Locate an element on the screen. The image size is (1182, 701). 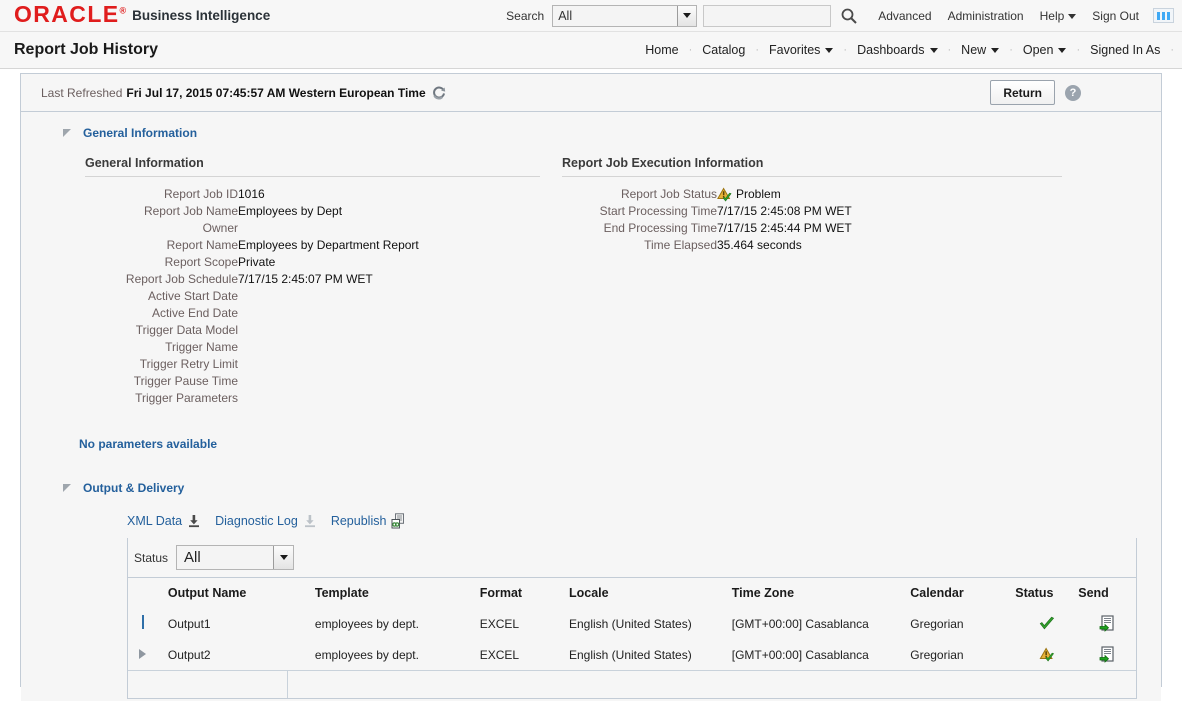
column-header-time-zone: Time Zone is located at coordinates (821, 593).